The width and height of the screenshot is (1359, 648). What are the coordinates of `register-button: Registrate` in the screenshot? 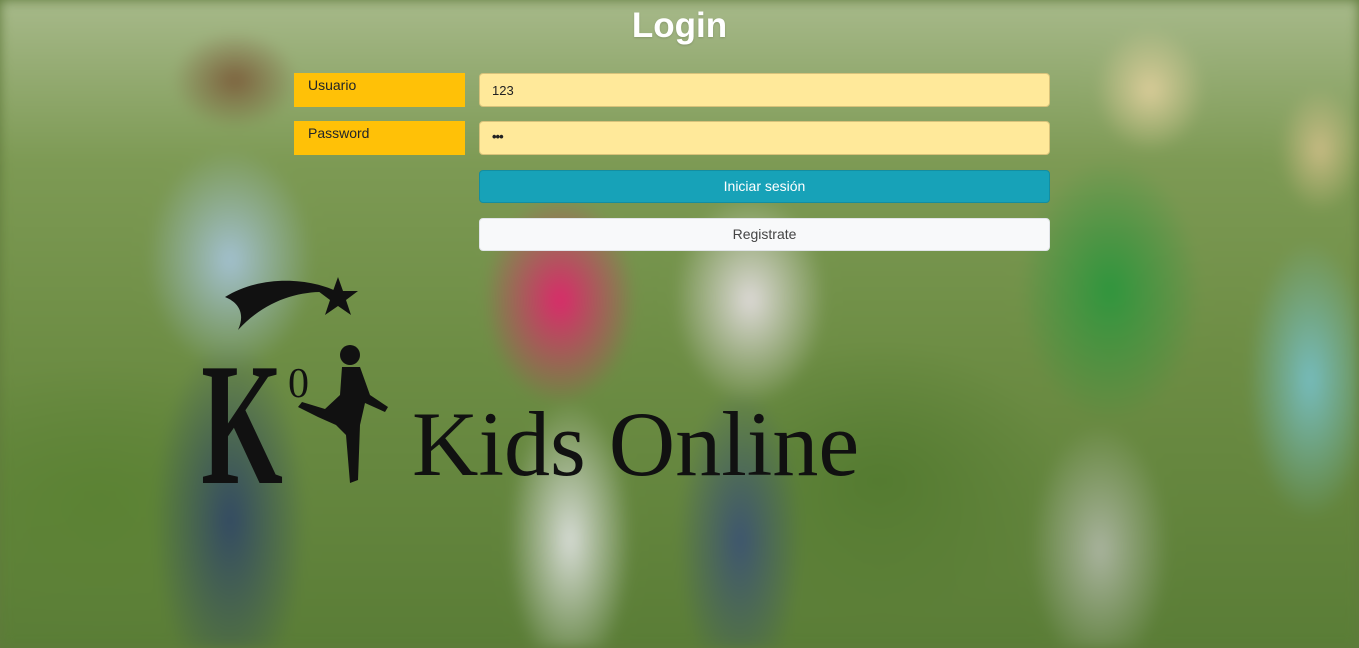 It's located at (764, 234).